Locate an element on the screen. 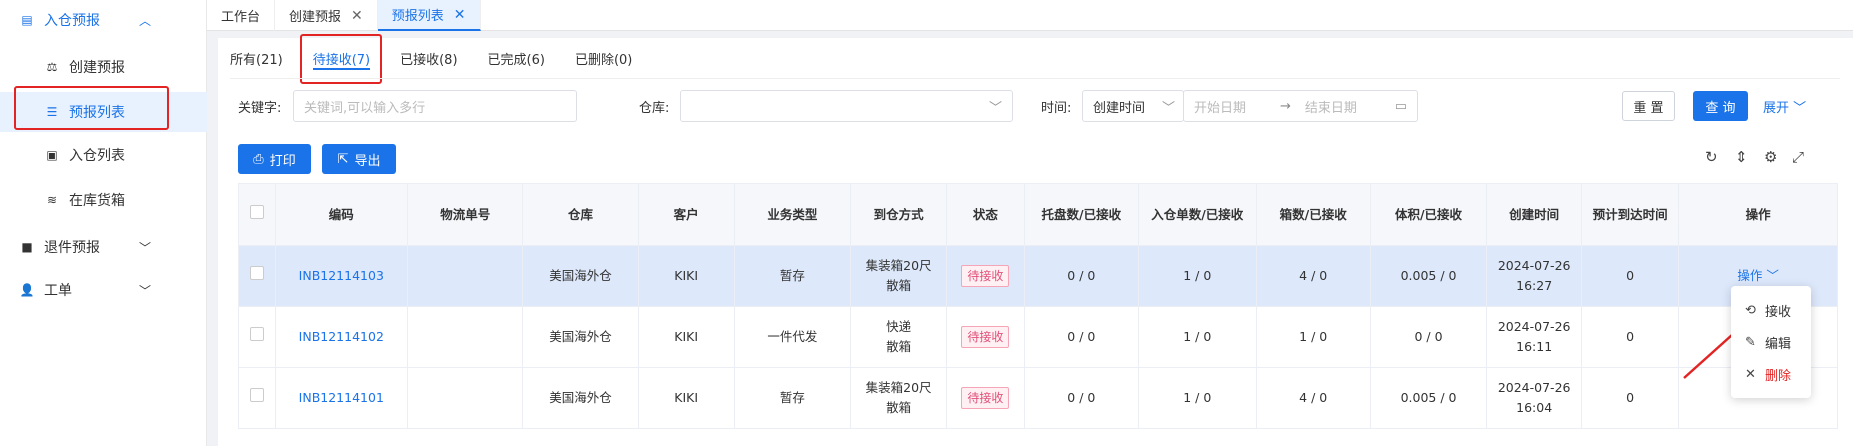 The image size is (1853, 446). reset-button: 重 置 is located at coordinates (1648, 106).